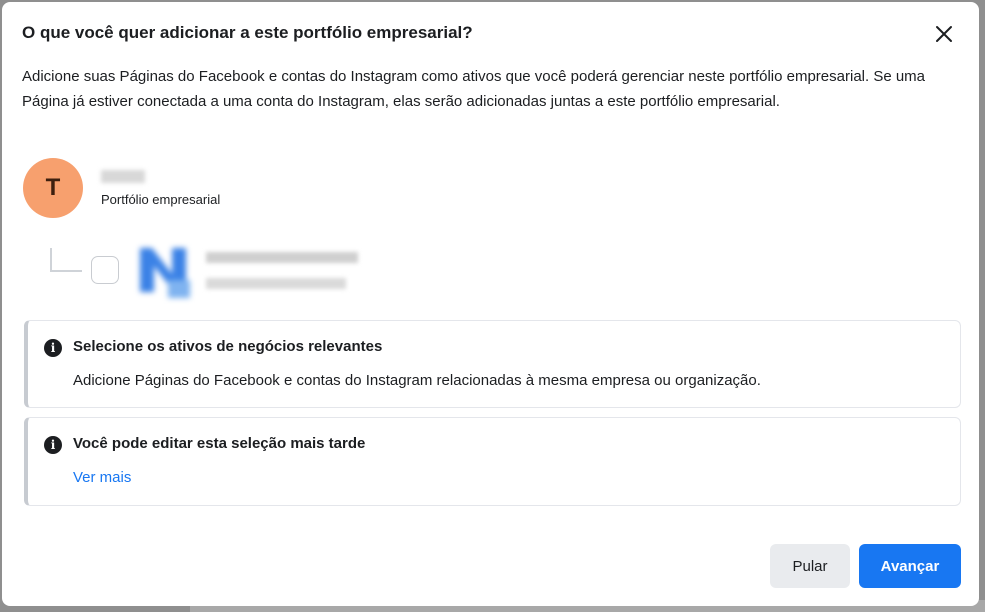 The height and width of the screenshot is (612, 985). What do you see at coordinates (53, 188) in the screenshot?
I see `portfolio-avatar: T` at bounding box center [53, 188].